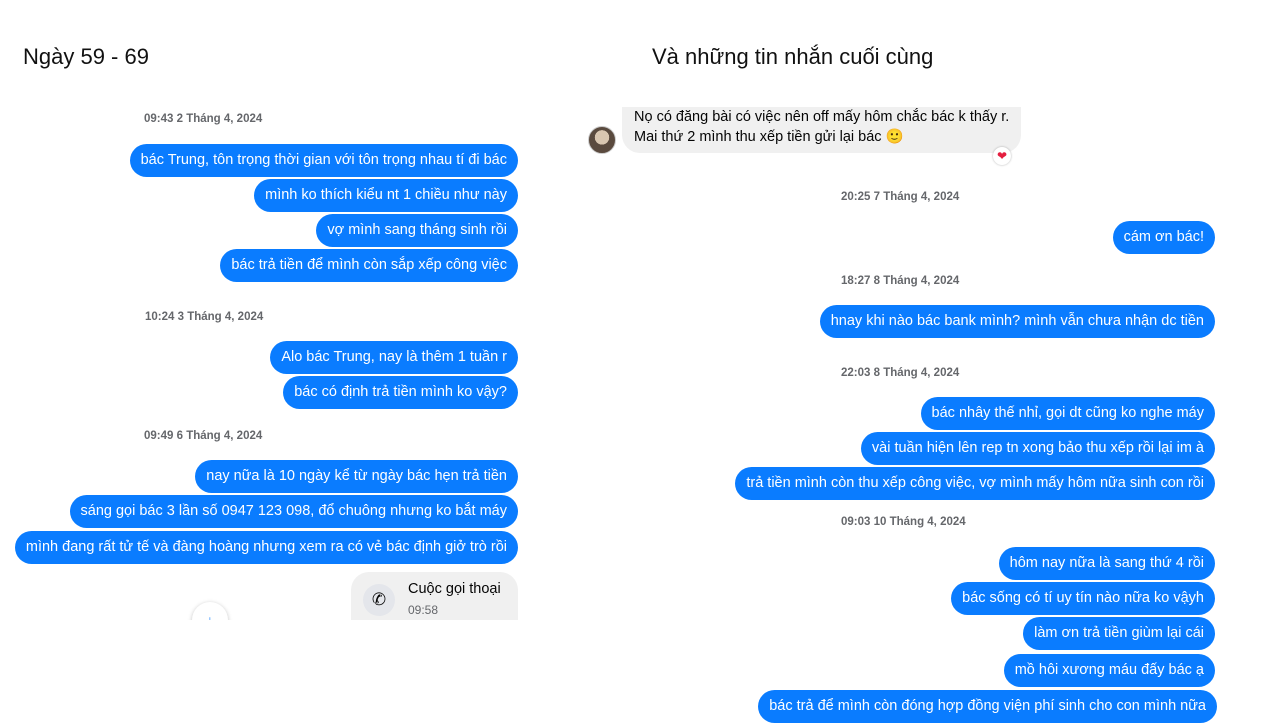 This screenshot has width=1266, height=723. What do you see at coordinates (394, 357) in the screenshot?
I see `message-bubble: Alo bác Trung, nay là thêm 1 tuần r` at bounding box center [394, 357].